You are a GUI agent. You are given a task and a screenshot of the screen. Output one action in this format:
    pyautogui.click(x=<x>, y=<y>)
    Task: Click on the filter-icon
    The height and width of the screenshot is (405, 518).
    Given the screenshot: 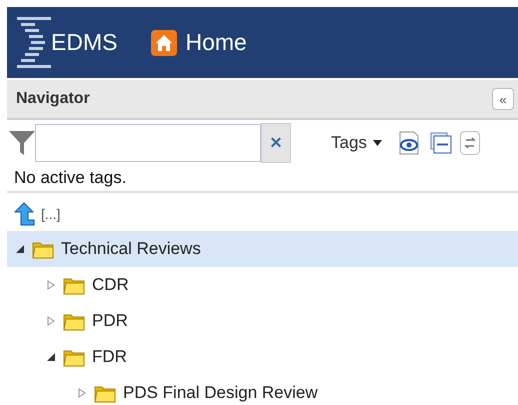 What is the action you would take?
    pyautogui.click(x=22, y=143)
    